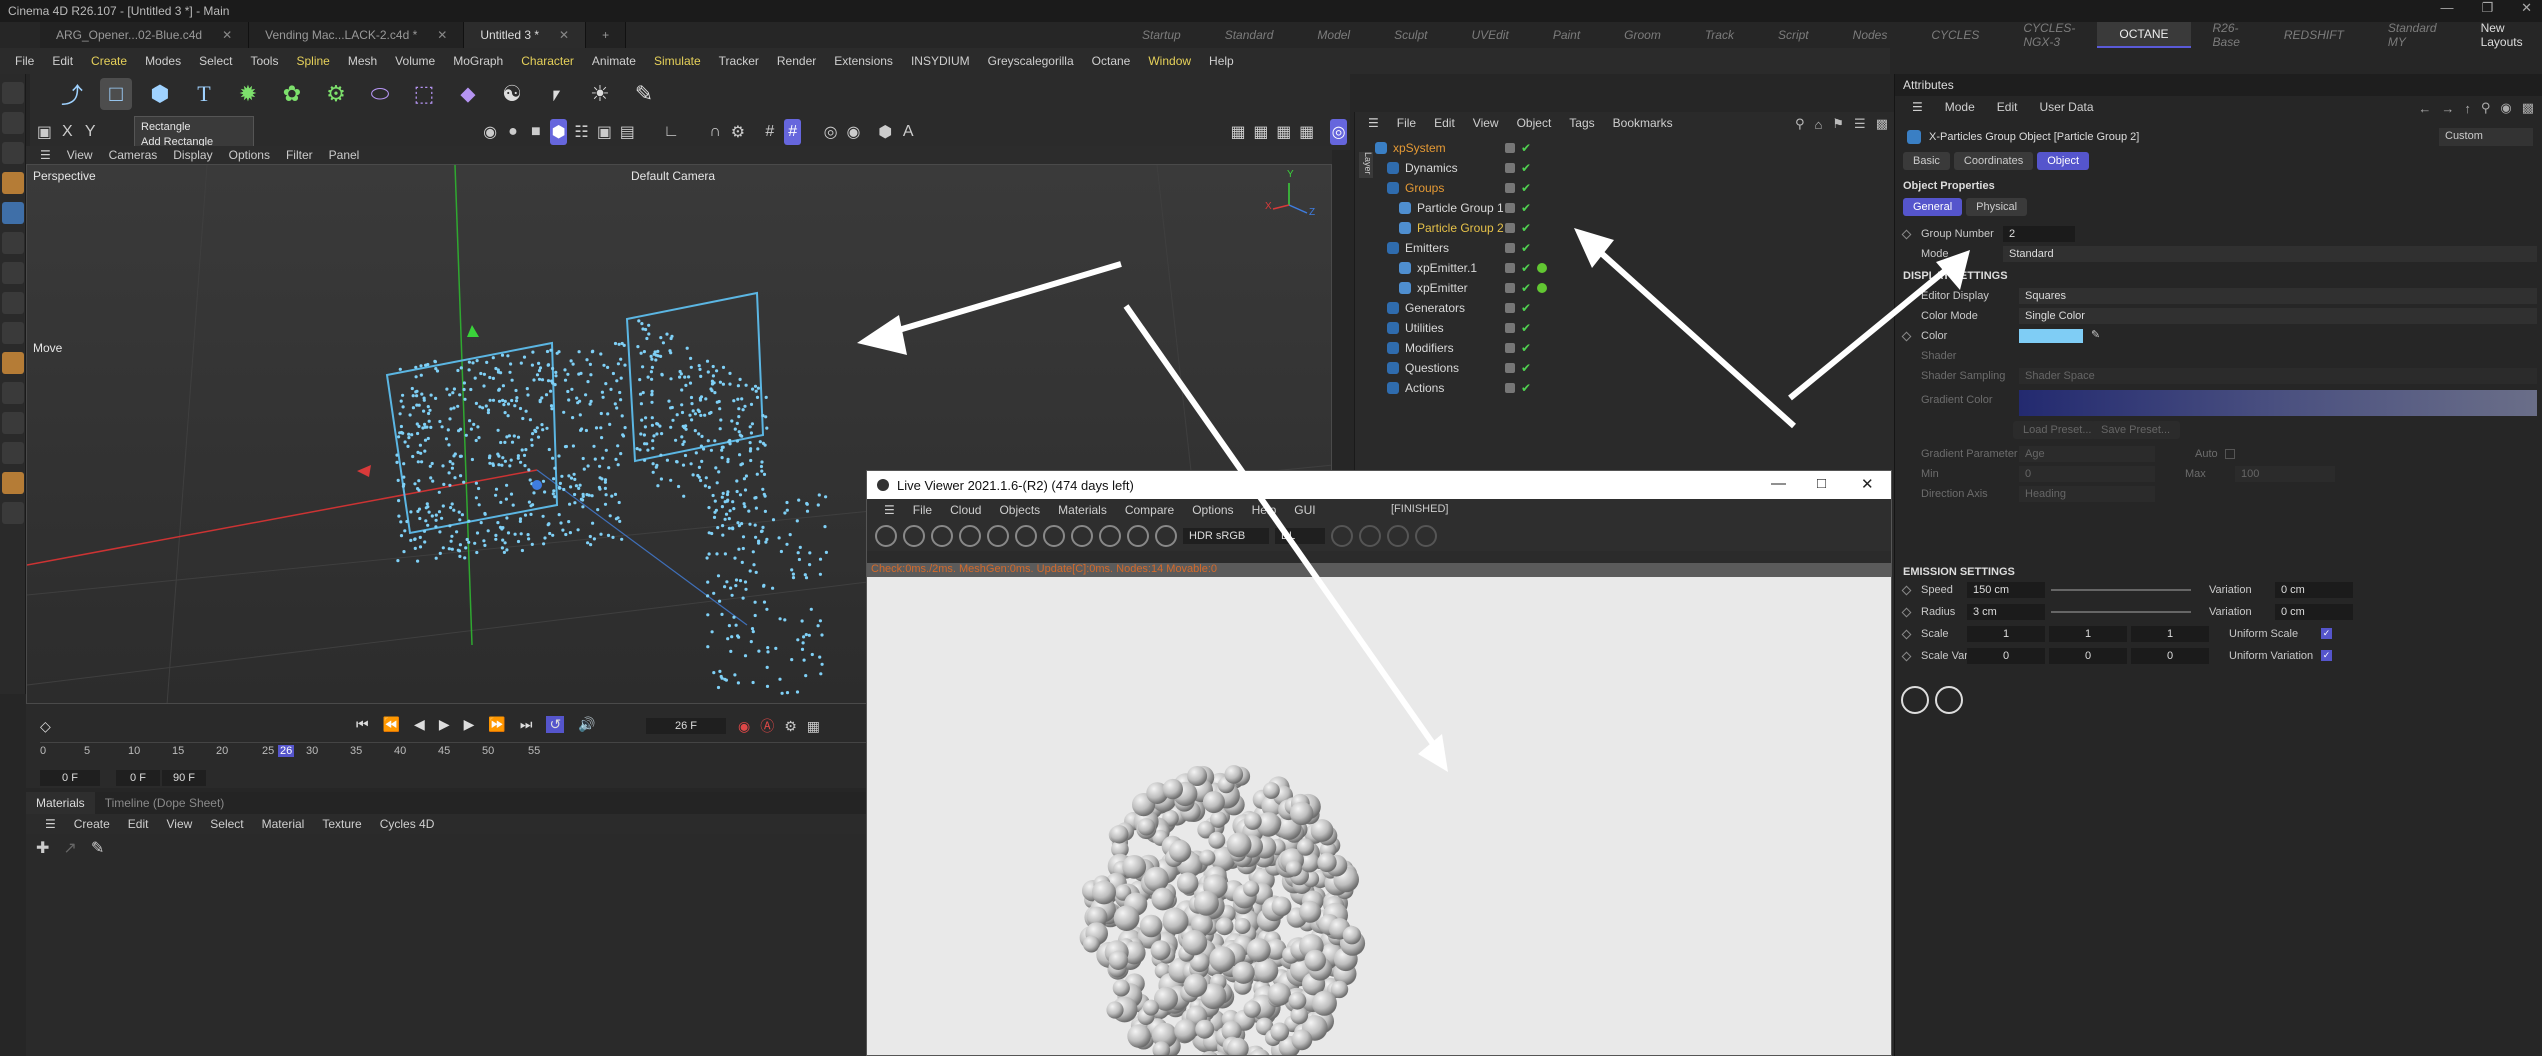  Describe the element at coordinates (1719, 35) in the screenshot. I see `layout-tab-track: Track` at that location.